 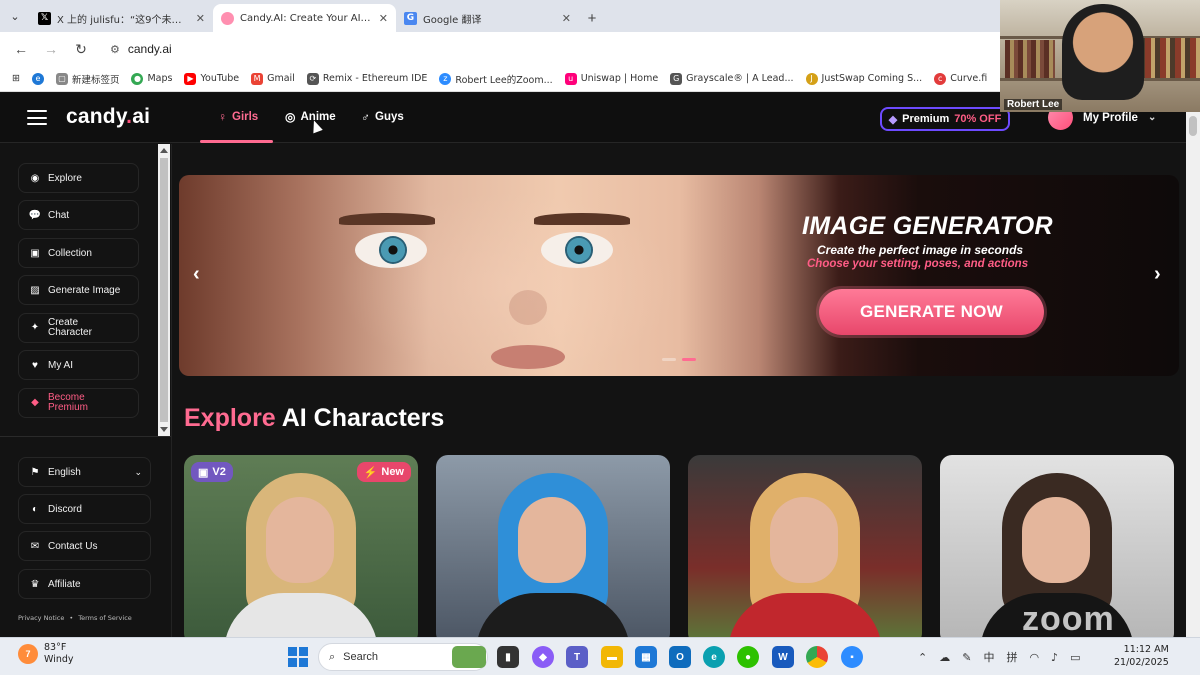 What do you see at coordinates (78, 253) in the screenshot?
I see `sidebar-item-collection: ▣ Collection` at bounding box center [78, 253].